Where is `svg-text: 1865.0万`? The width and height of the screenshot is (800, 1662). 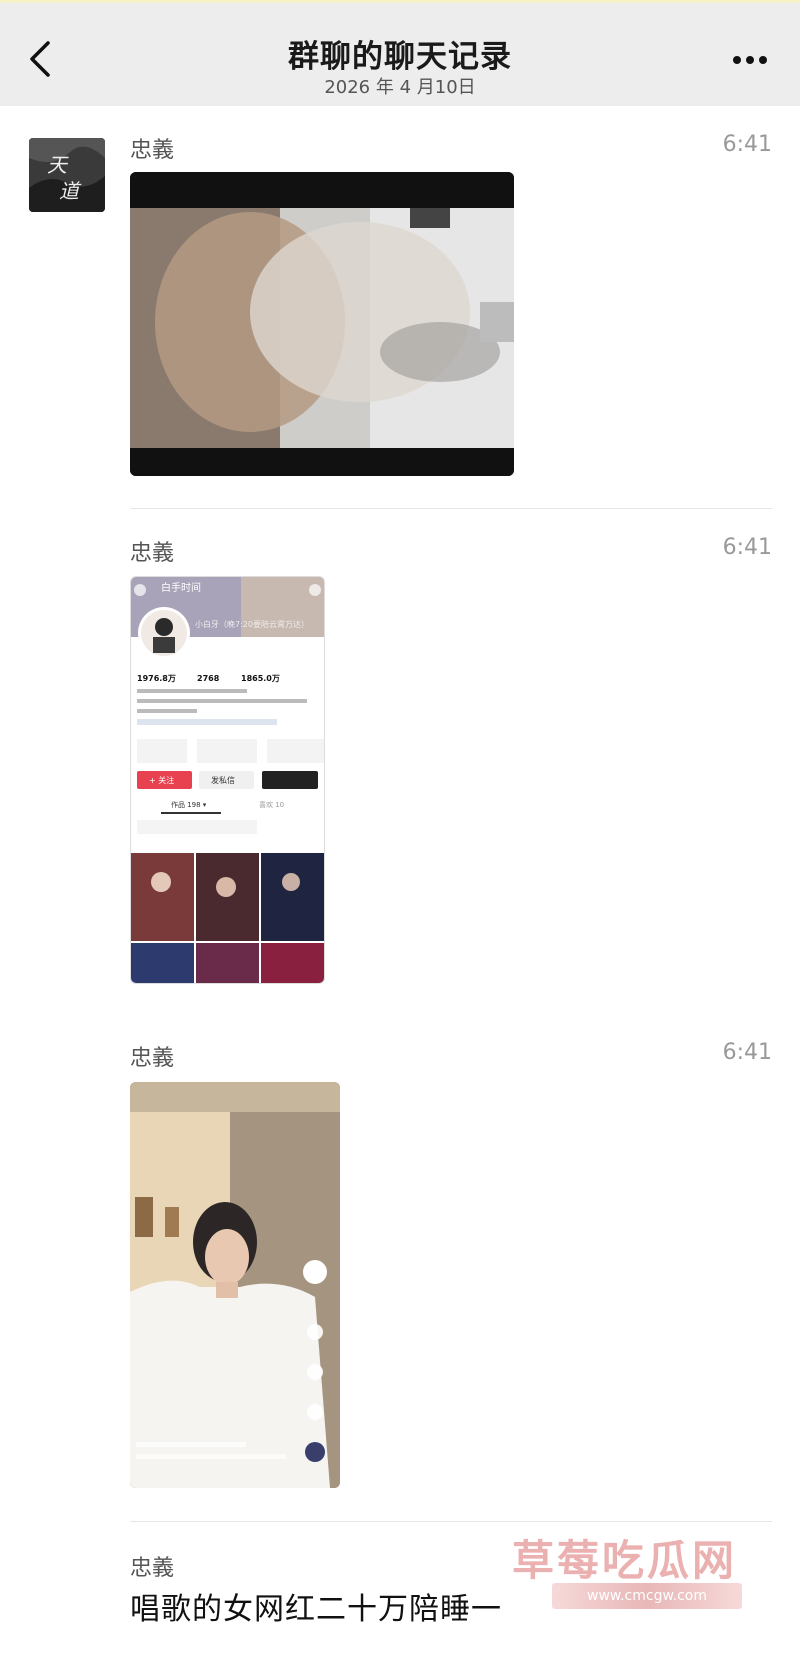
svg-text: 1865.0万 is located at coordinates (260, 678).